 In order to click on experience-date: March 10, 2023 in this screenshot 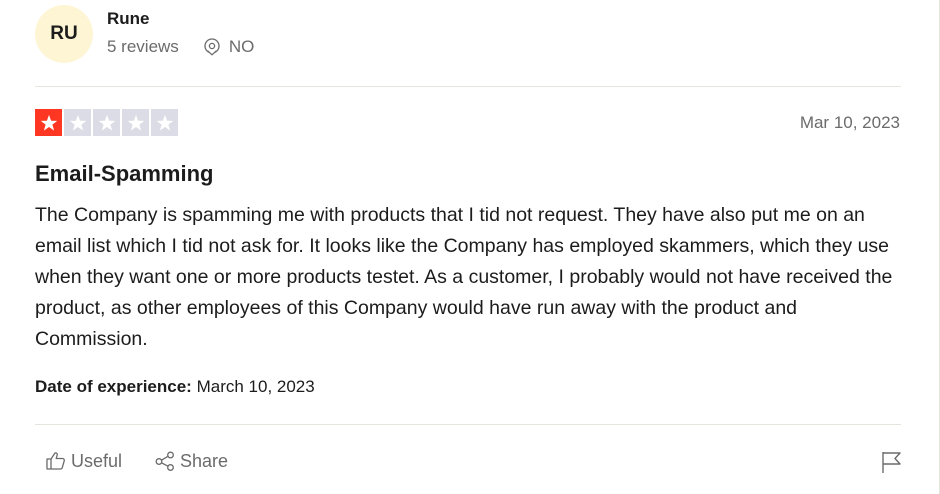, I will do `click(255, 386)`.